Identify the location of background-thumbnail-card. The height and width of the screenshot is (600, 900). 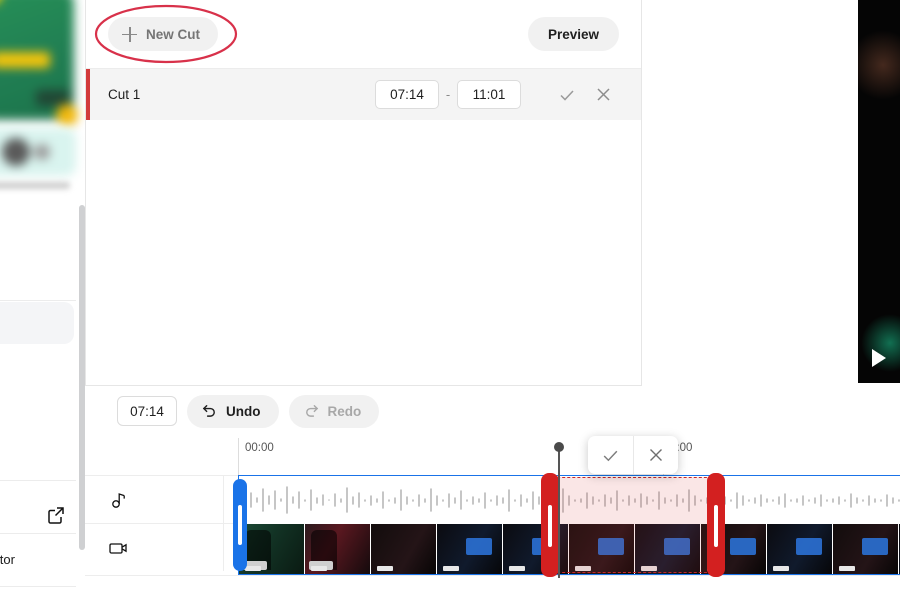
(39, 63).